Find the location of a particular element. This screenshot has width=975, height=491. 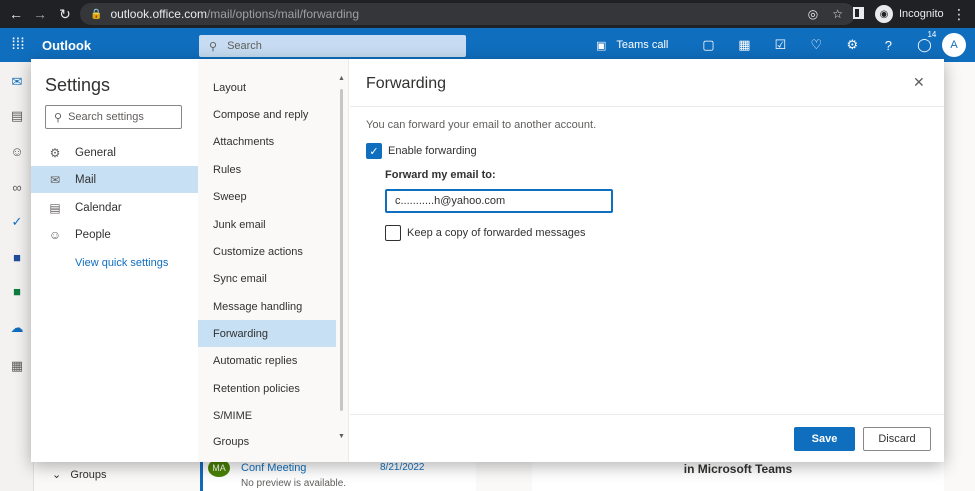

people-app-icon: ☺ is located at coordinates (17, 151).